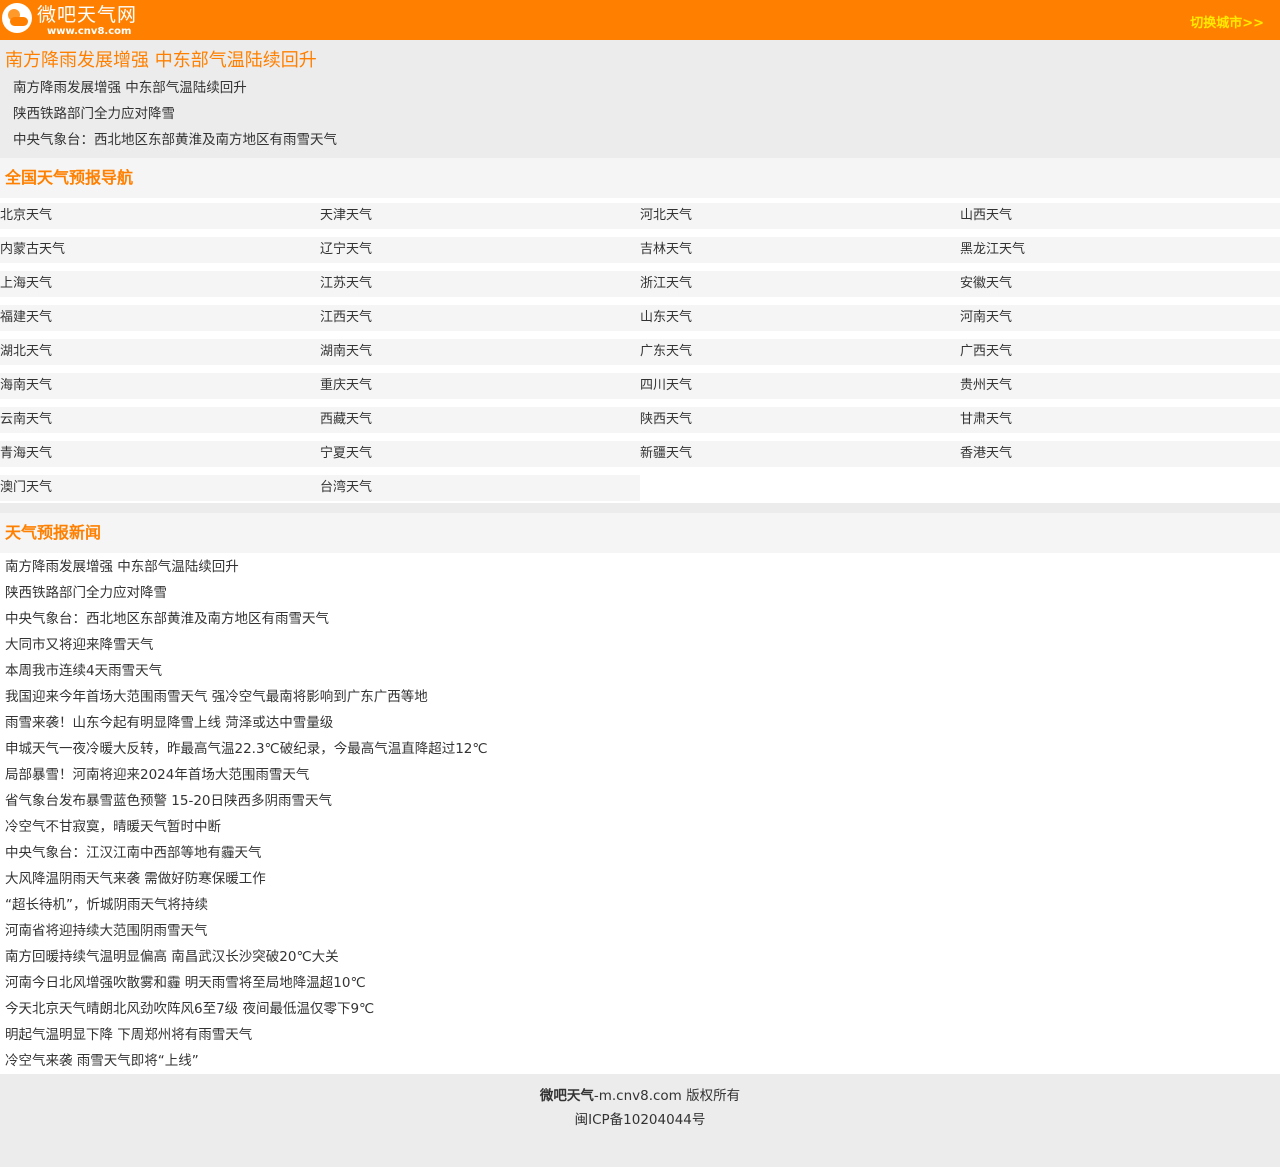 Image resolution: width=1280 pixels, height=1167 pixels. Describe the element at coordinates (480, 386) in the screenshot. I see `province-weather-link: 重庆天气` at that location.